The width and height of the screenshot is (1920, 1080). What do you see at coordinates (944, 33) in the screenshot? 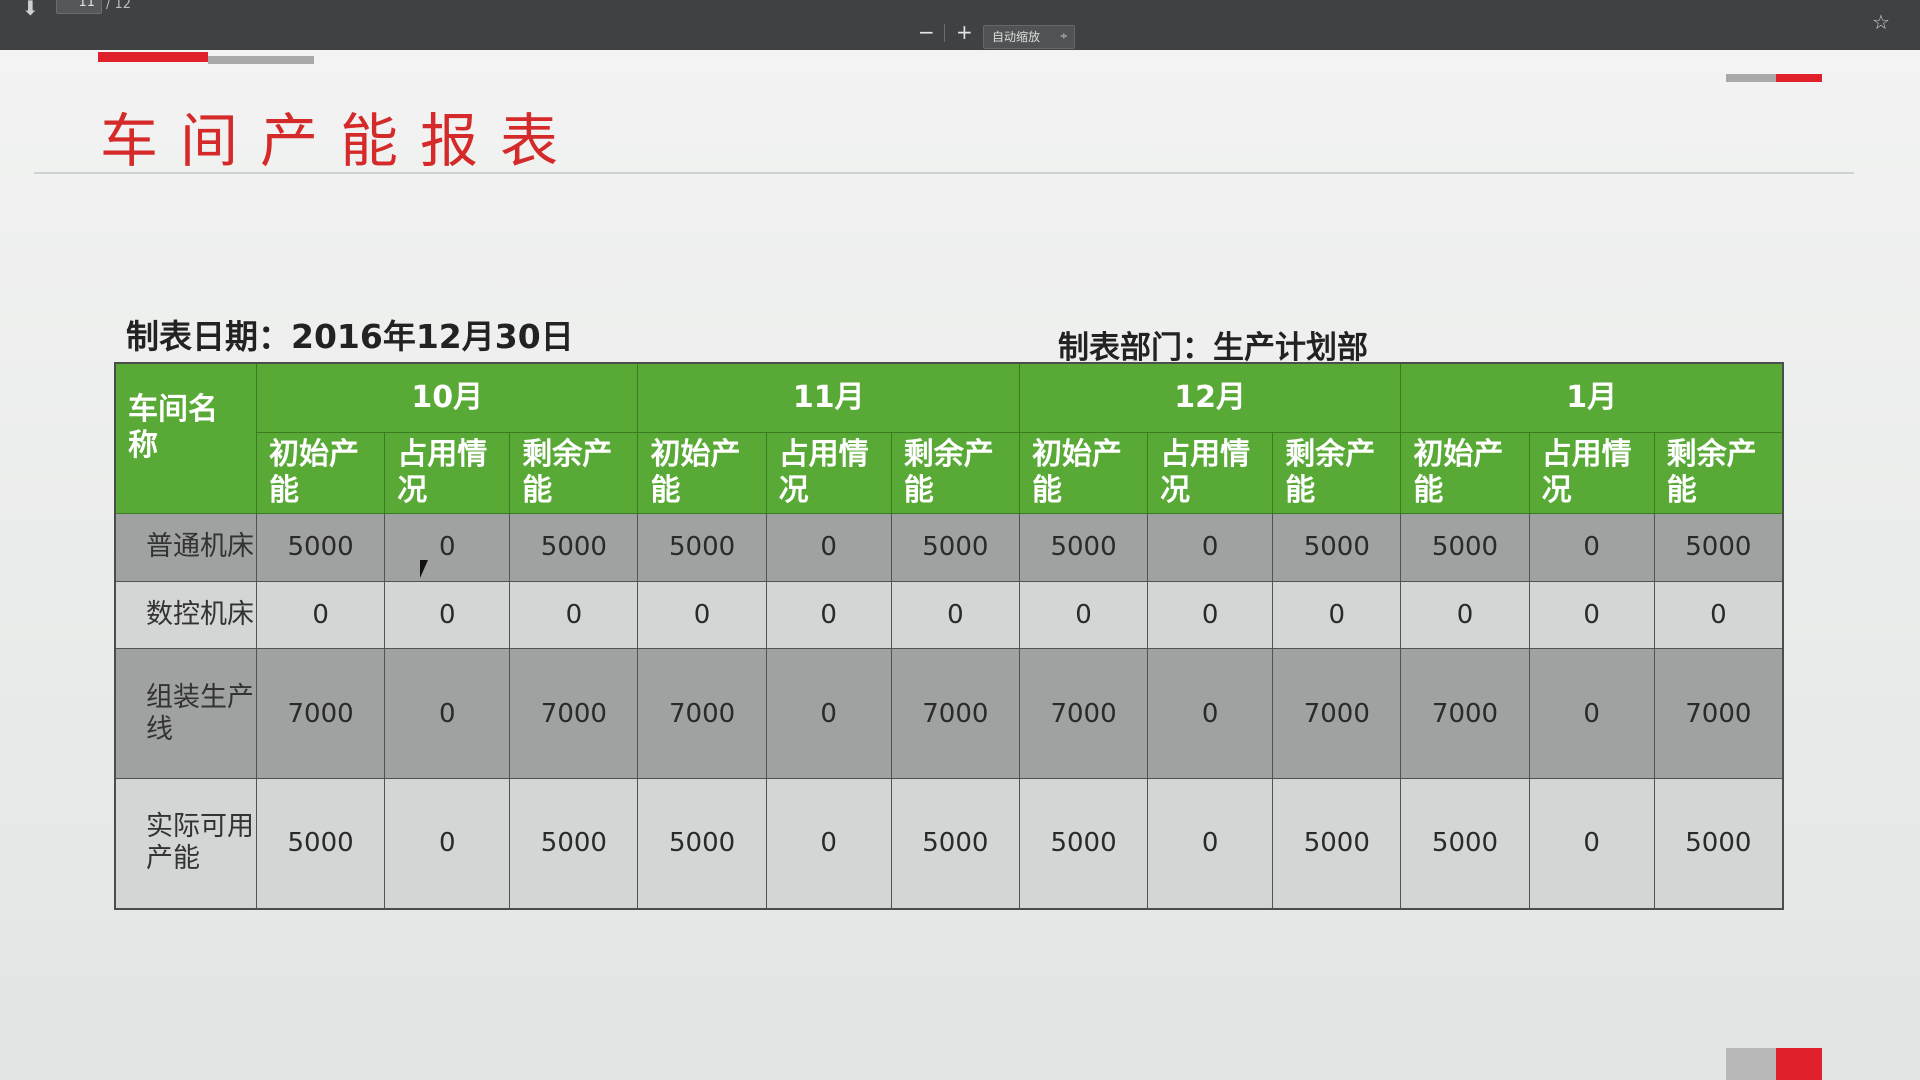
I see `toolbar-divider` at bounding box center [944, 33].